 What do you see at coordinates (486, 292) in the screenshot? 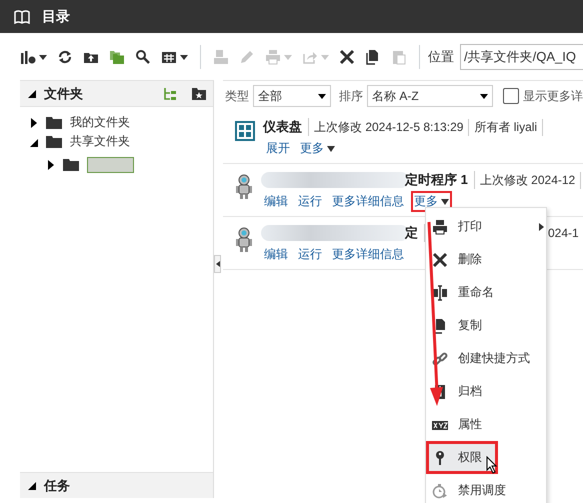
I see `menu-item: 重命名` at bounding box center [486, 292].